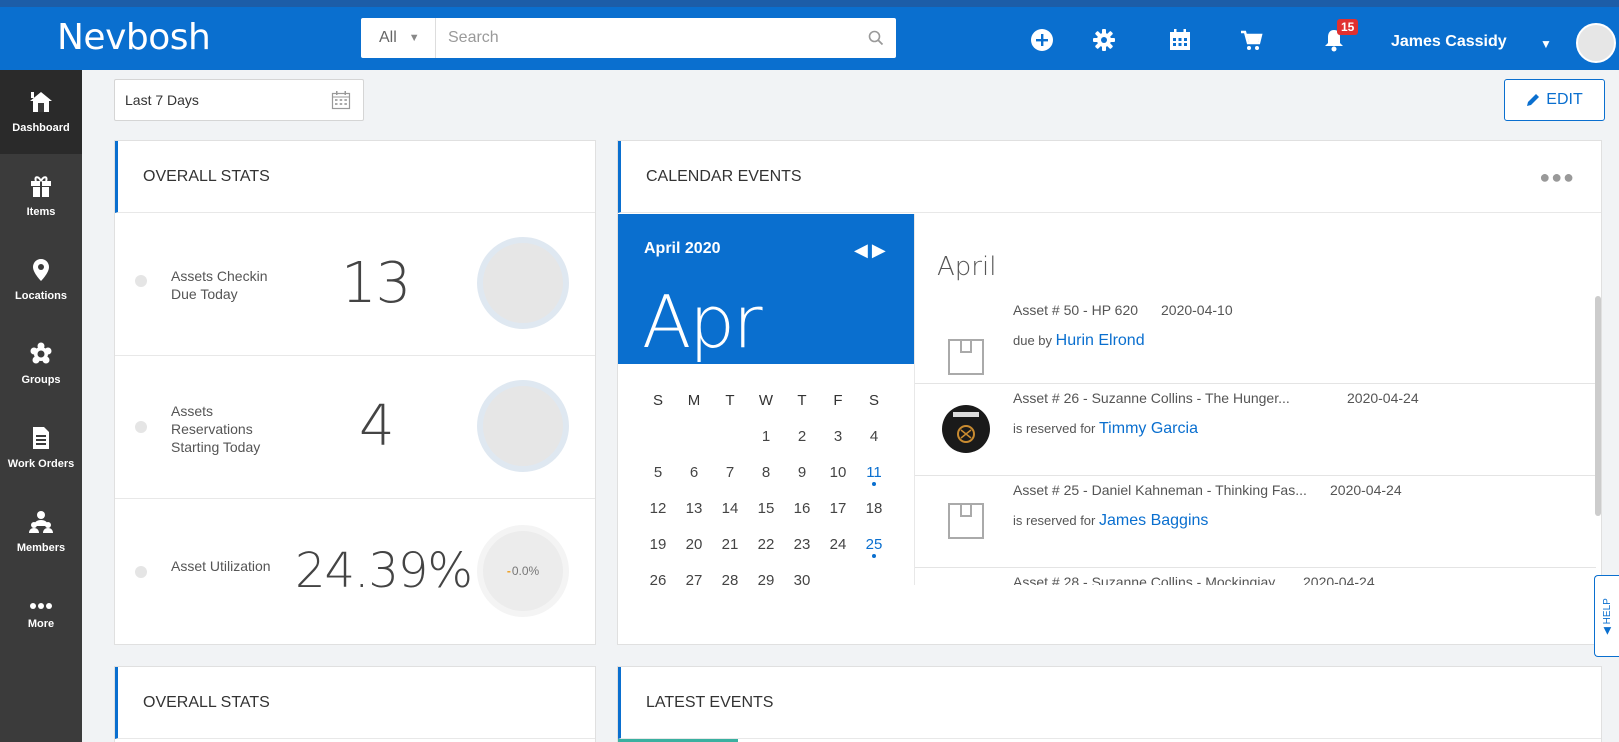 Image resolution: width=1619 pixels, height=742 pixels. What do you see at coordinates (41, 196) in the screenshot?
I see `sidebar-item-items: Items` at bounding box center [41, 196].